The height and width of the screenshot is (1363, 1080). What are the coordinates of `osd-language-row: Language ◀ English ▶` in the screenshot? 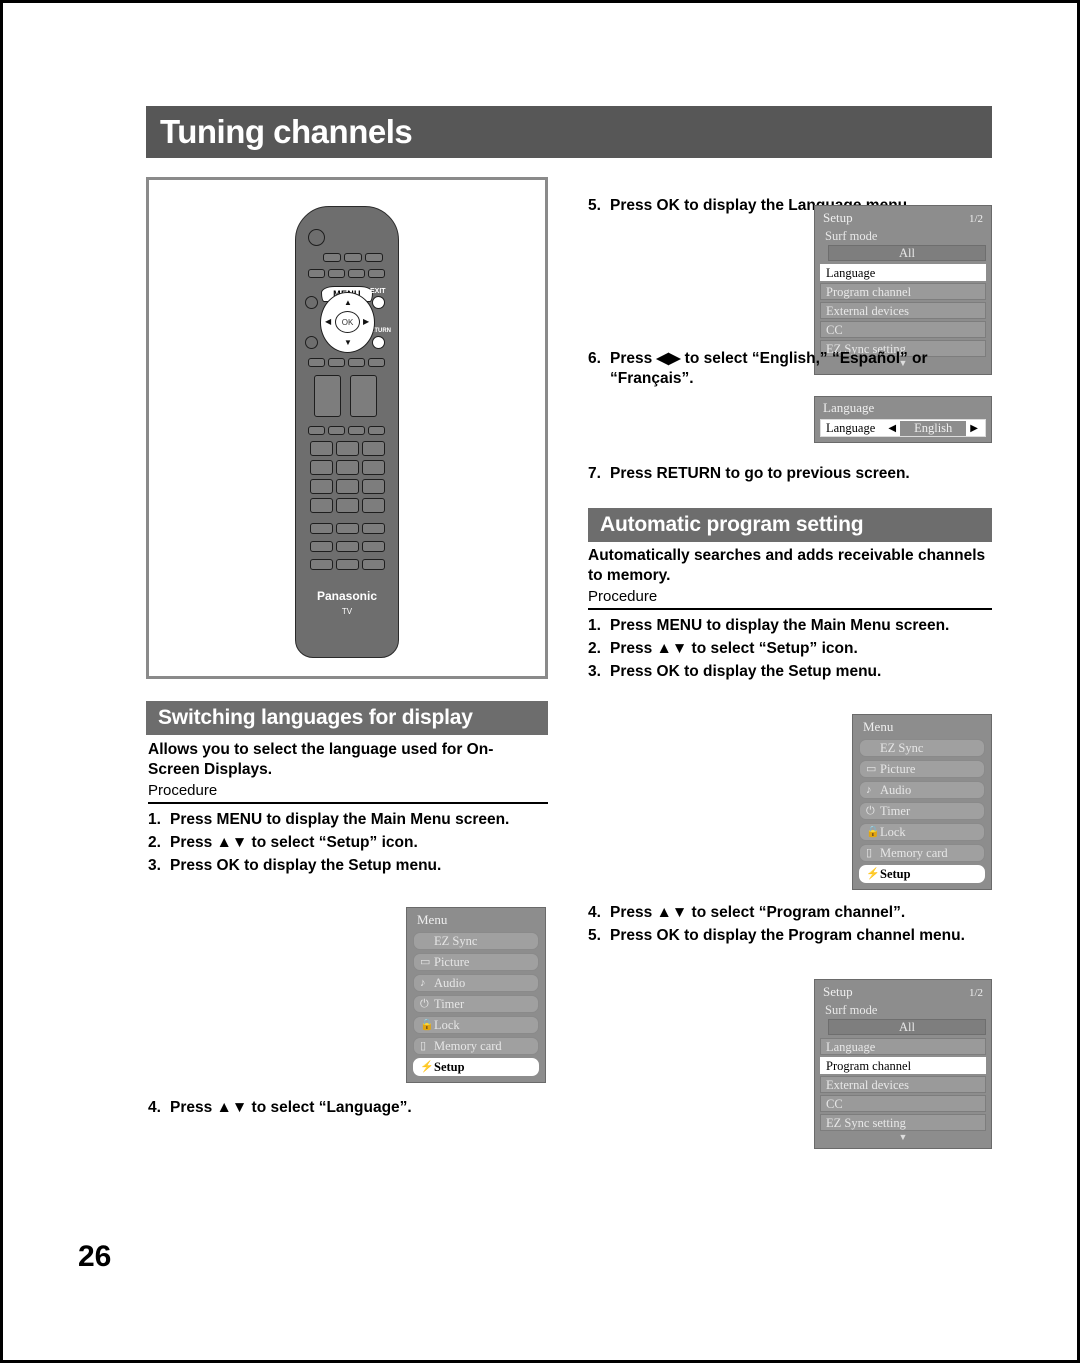 It's located at (903, 428).